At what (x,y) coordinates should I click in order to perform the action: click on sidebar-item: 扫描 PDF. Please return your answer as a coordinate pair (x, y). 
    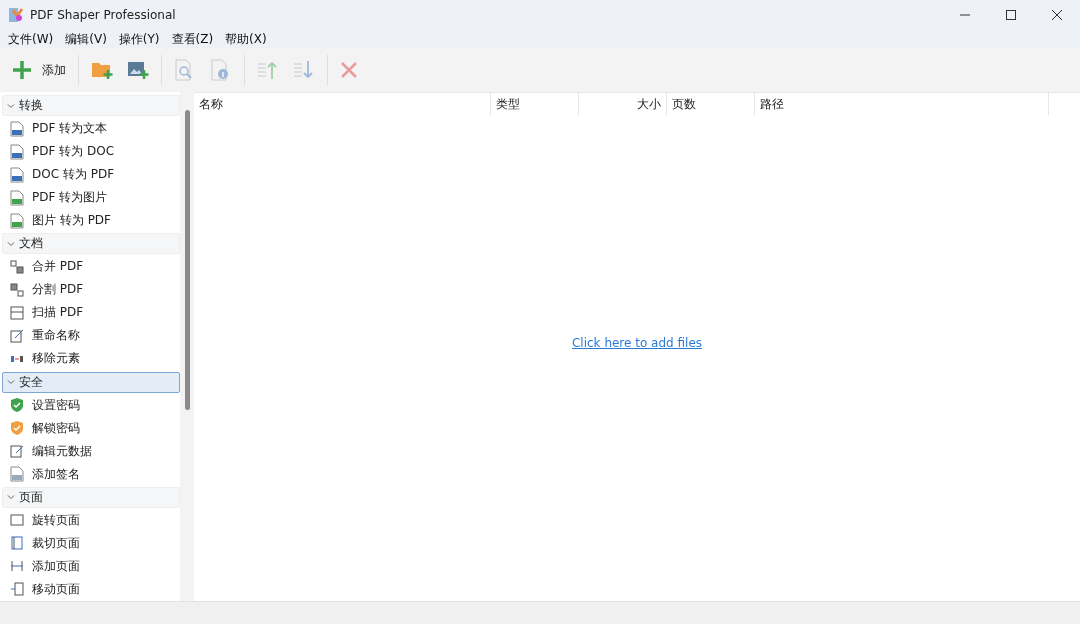
    Looking at the image, I should click on (91, 313).